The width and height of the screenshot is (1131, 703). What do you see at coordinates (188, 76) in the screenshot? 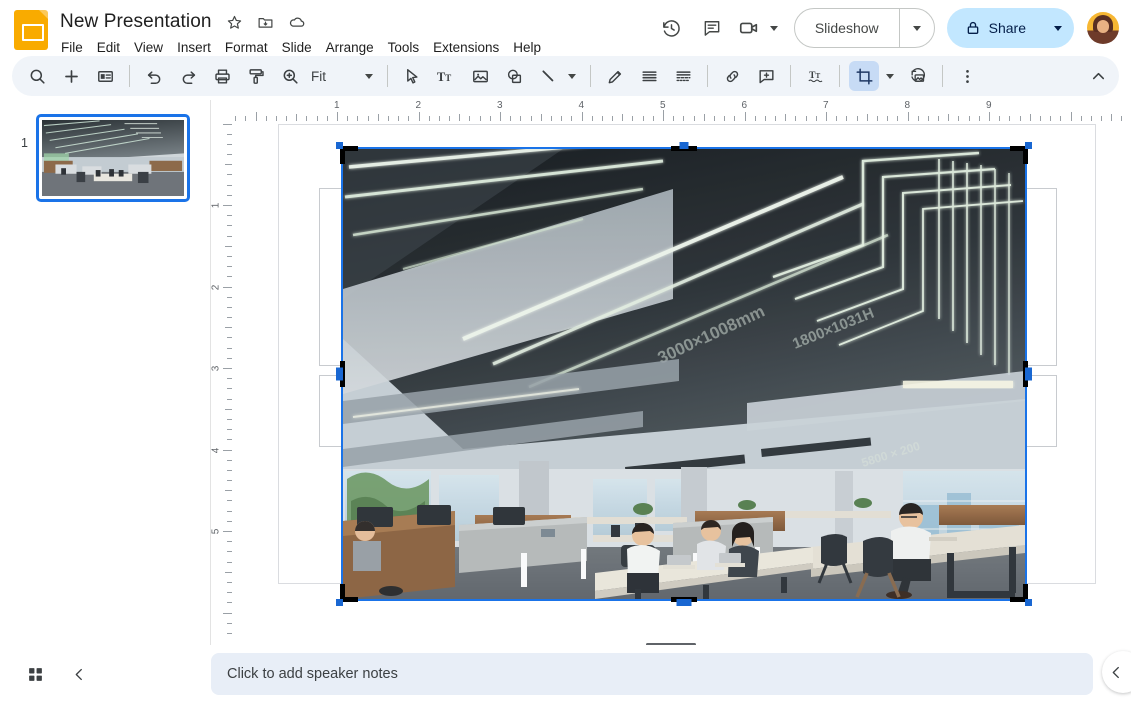
I see `redo-icon` at bounding box center [188, 76].